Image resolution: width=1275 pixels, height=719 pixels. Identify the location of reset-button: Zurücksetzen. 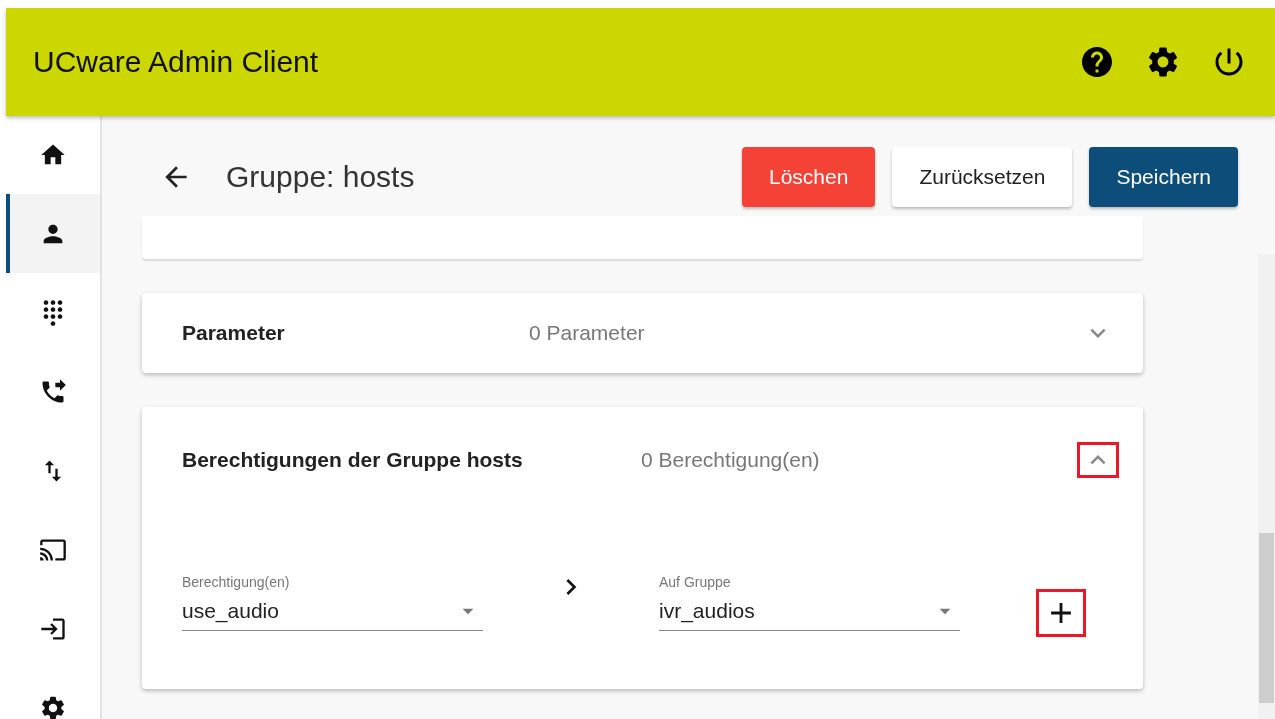
(982, 177).